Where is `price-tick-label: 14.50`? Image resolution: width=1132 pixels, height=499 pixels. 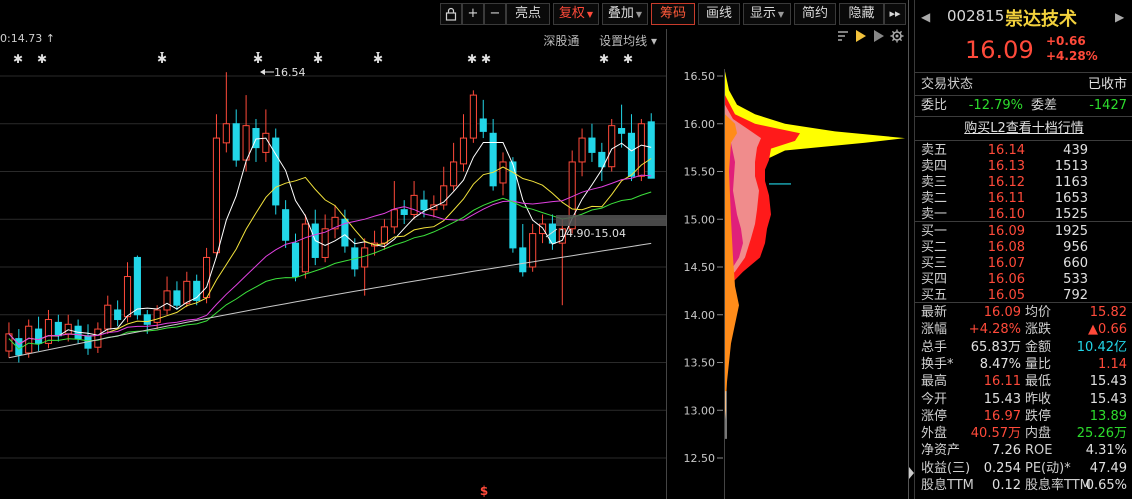 price-tick-label: 14.50 is located at coordinates (700, 267).